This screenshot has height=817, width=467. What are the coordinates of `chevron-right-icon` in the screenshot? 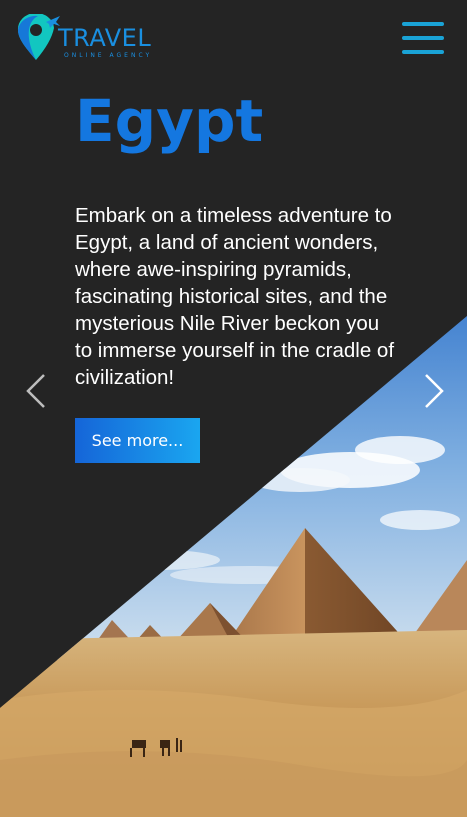 It's located at (434, 391).